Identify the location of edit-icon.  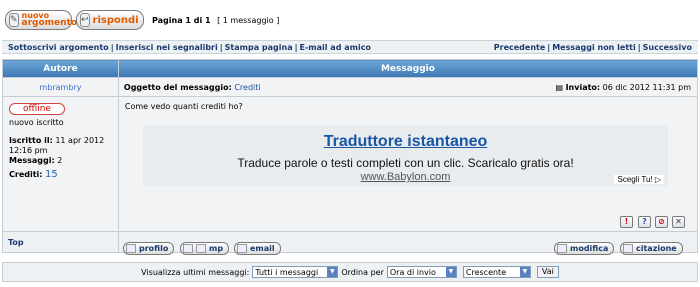
(562, 248).